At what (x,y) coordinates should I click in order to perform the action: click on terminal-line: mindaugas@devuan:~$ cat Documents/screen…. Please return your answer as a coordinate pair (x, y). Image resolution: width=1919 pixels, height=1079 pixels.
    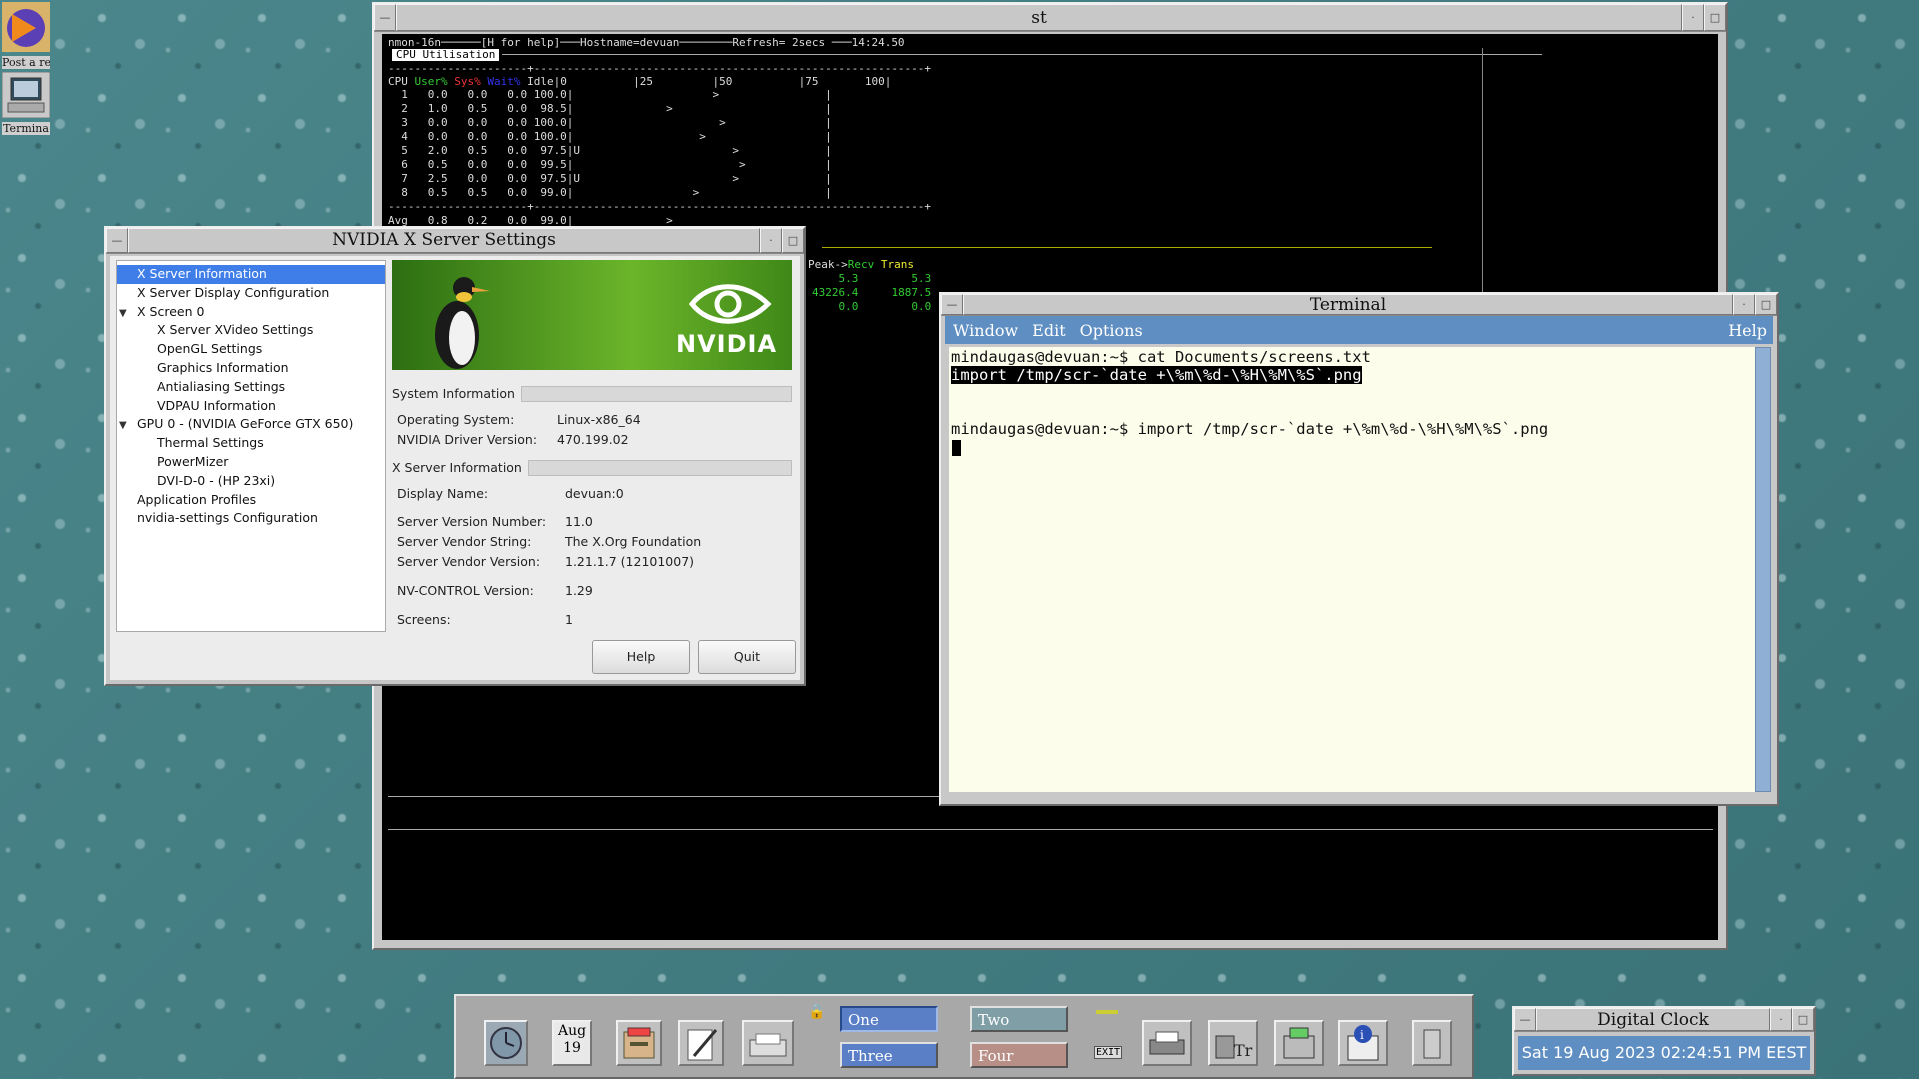
    Looking at the image, I should click on (1161, 357).